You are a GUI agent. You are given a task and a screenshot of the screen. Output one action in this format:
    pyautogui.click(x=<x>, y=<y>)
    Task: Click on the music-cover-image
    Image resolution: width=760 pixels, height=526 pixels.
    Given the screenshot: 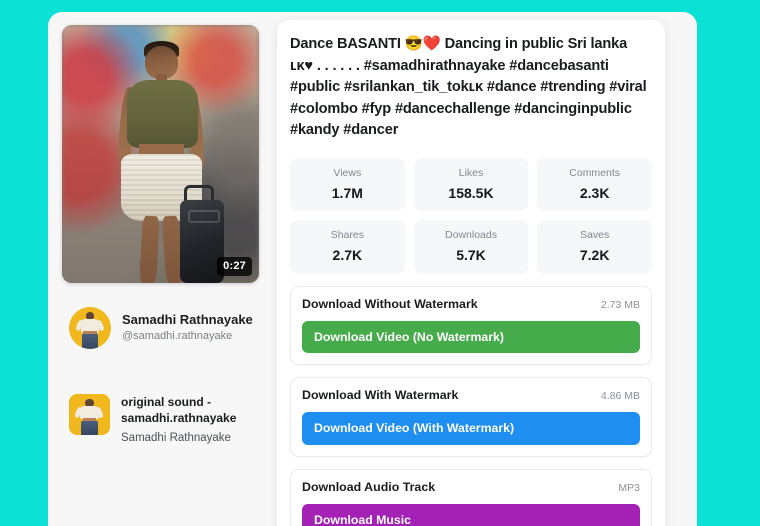 What is the action you would take?
    pyautogui.click(x=89, y=414)
    